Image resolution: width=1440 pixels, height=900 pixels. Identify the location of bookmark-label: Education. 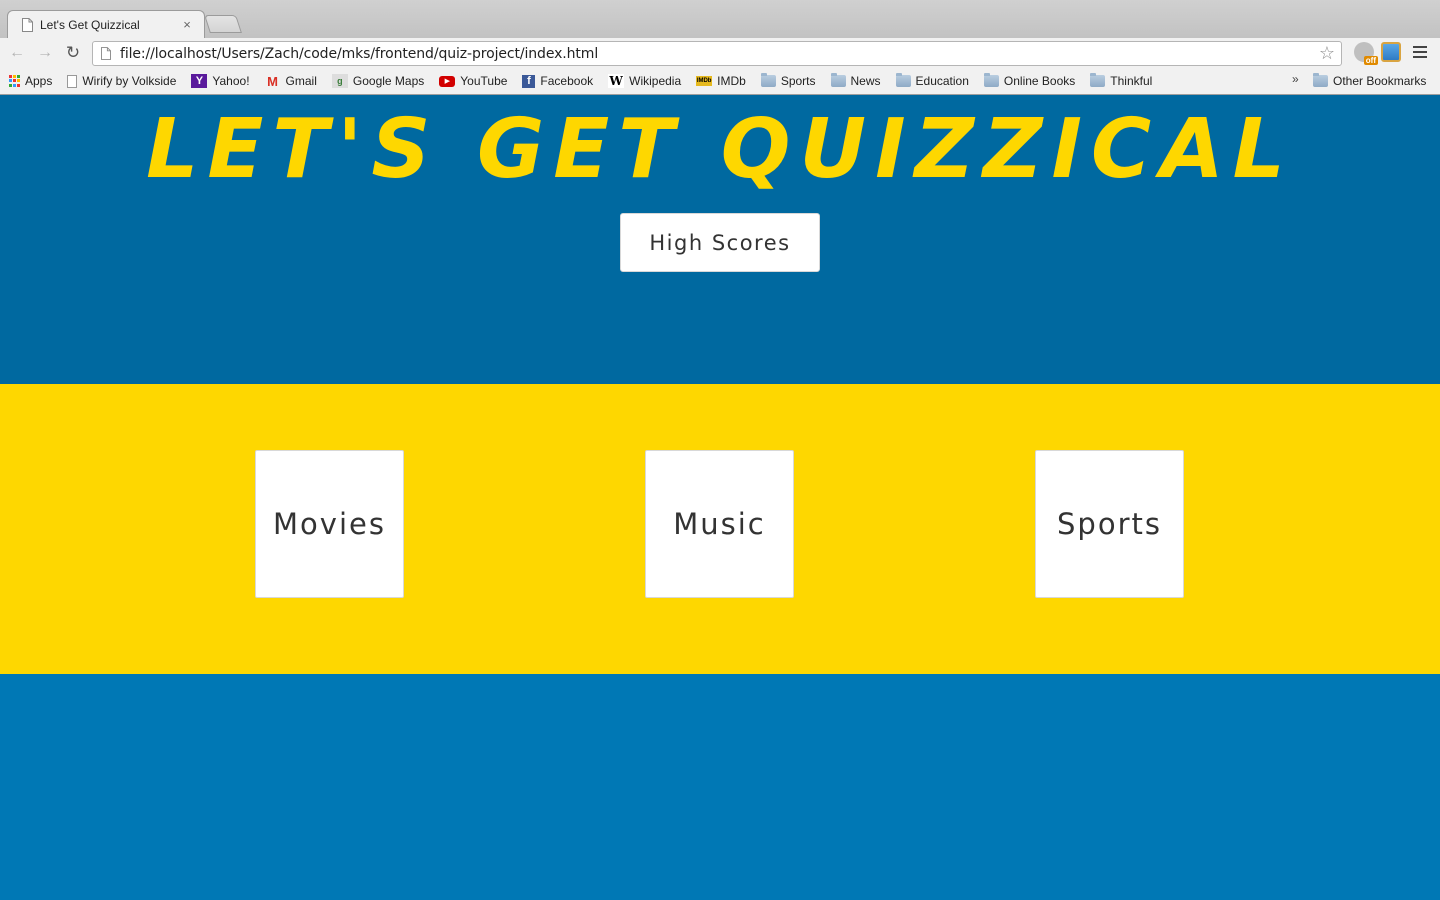
(942, 81).